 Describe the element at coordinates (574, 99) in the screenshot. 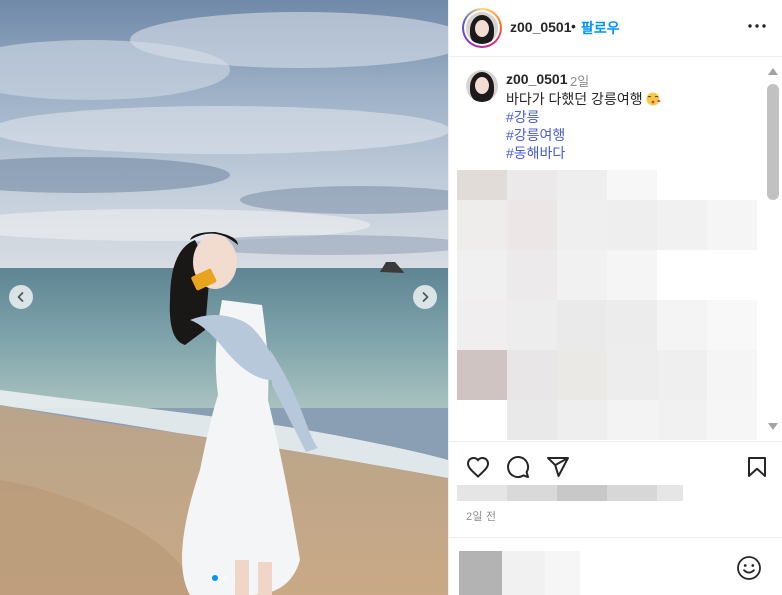

I see `caption-body: 바다가 다했던 강릉여행` at that location.